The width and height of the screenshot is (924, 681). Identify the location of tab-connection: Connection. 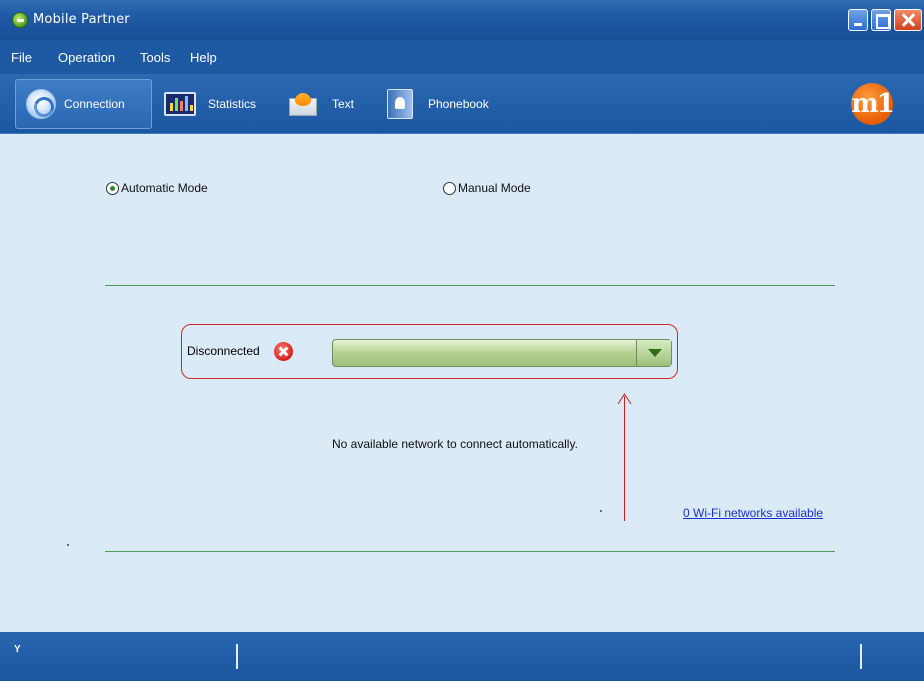
(83, 104).